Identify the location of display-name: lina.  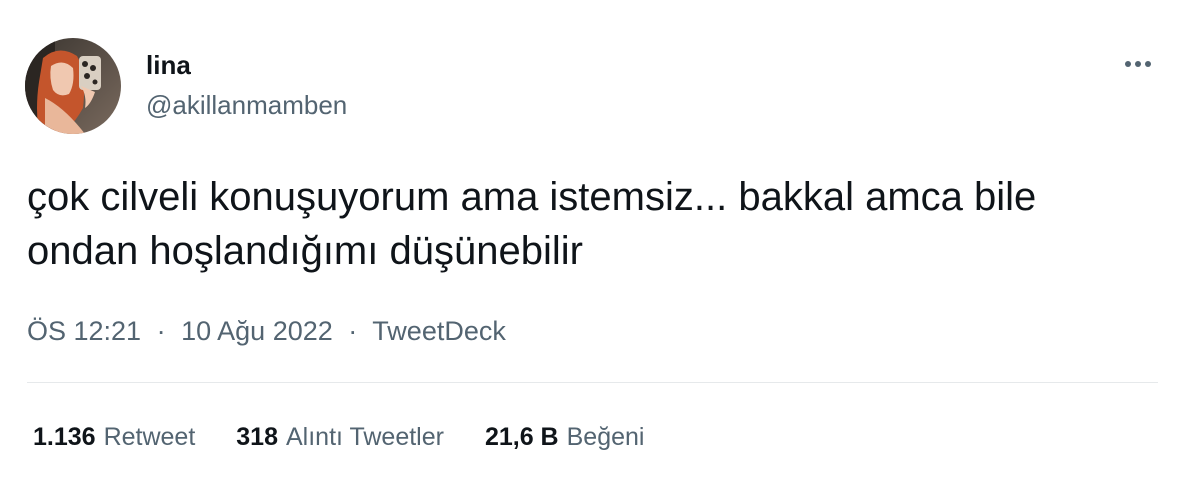
(168, 65).